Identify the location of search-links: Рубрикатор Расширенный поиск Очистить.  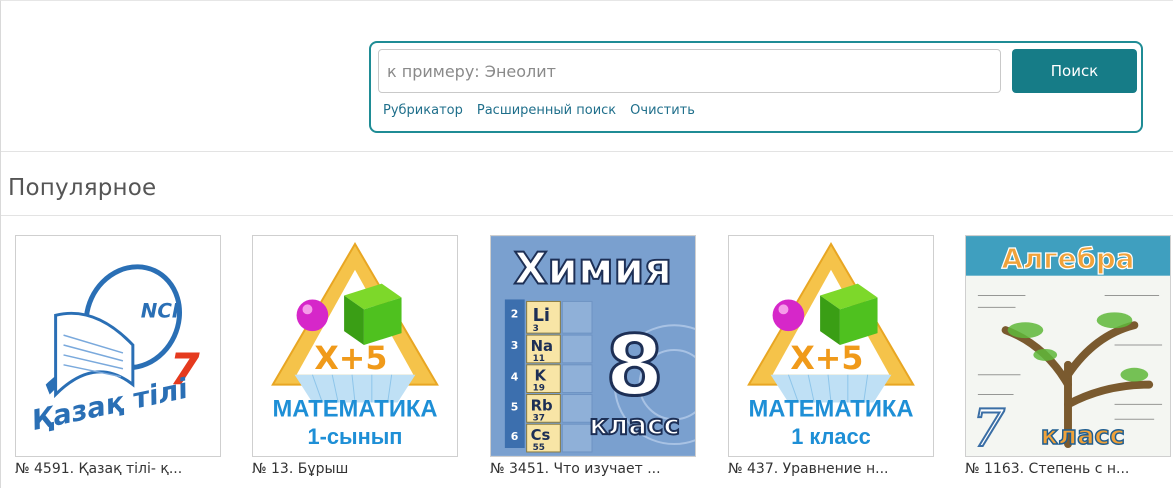
(539, 110).